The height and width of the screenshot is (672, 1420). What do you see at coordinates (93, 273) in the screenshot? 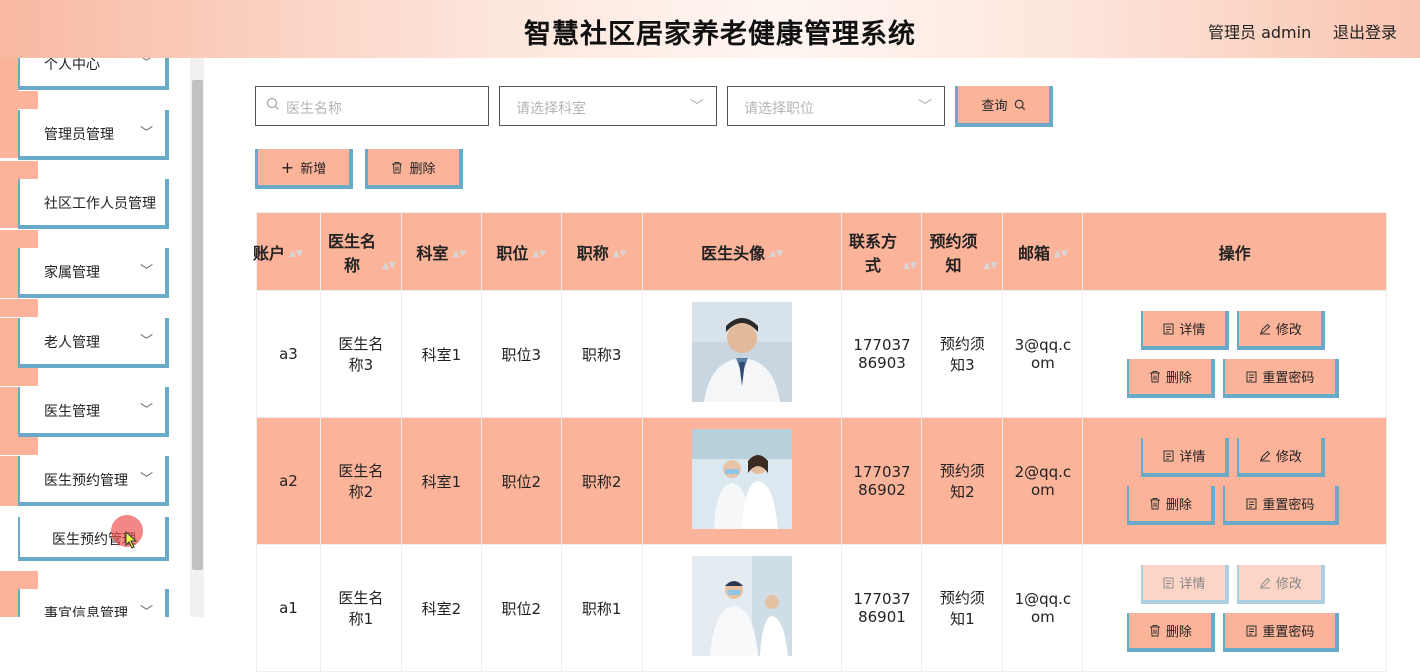
I see `sidebar-item-family-management: 家属管理 ﹀` at bounding box center [93, 273].